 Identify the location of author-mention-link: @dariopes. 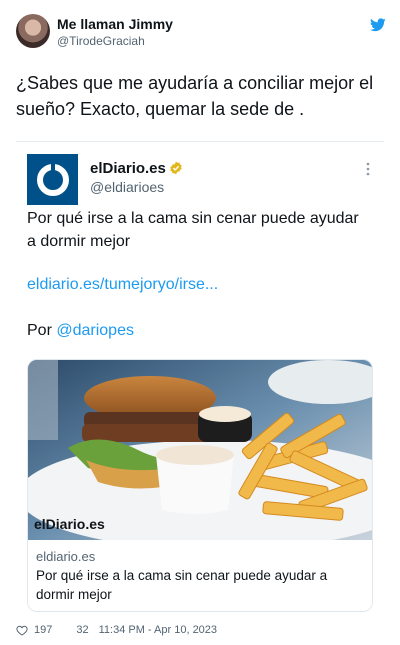
(95, 330).